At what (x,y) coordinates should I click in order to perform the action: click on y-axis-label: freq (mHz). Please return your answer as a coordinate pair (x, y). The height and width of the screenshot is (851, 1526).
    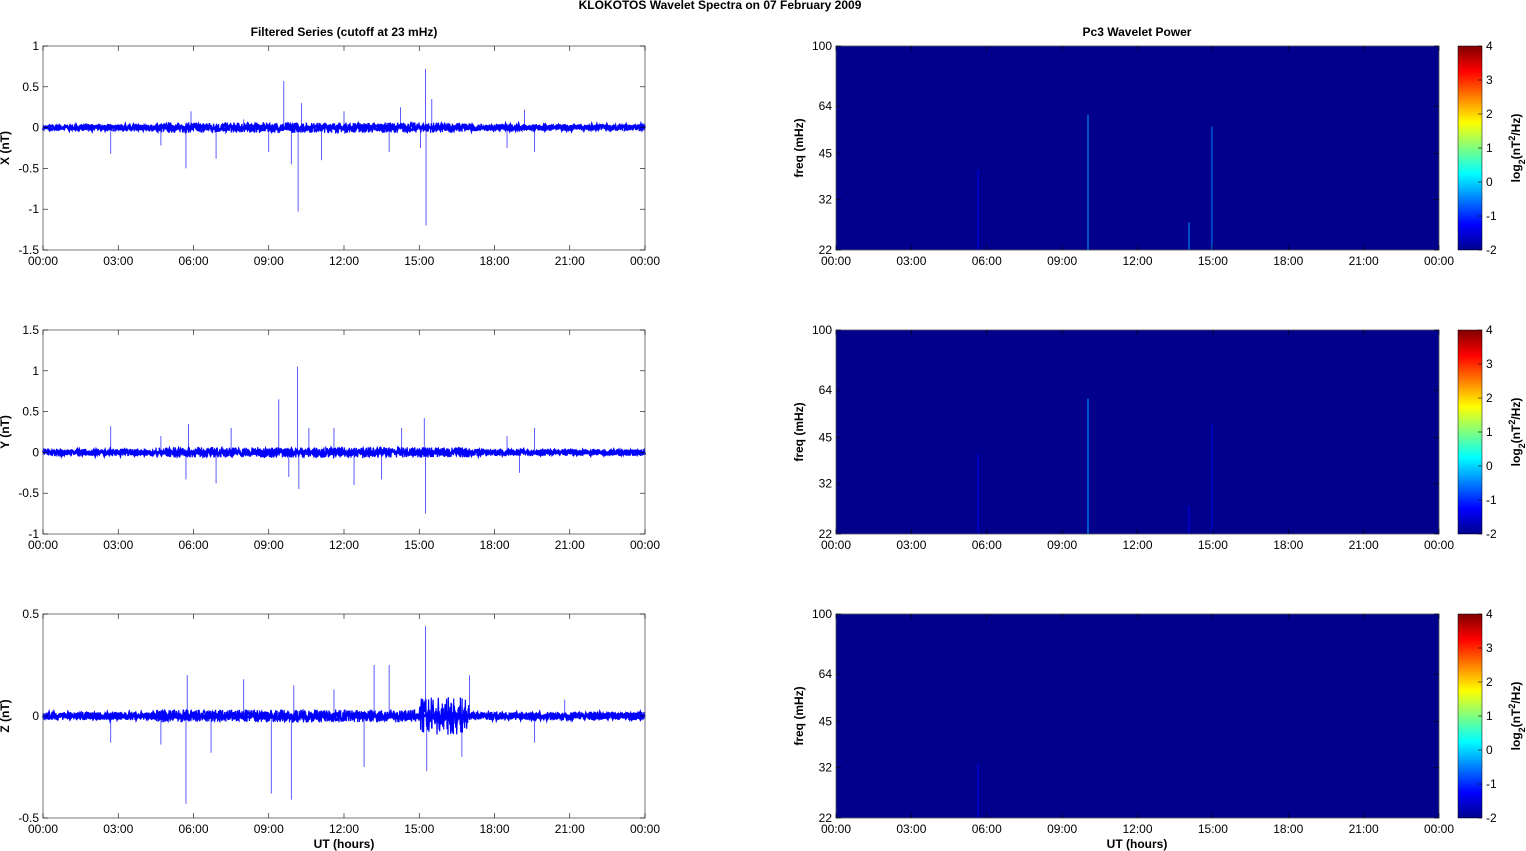
    Looking at the image, I should click on (799, 715).